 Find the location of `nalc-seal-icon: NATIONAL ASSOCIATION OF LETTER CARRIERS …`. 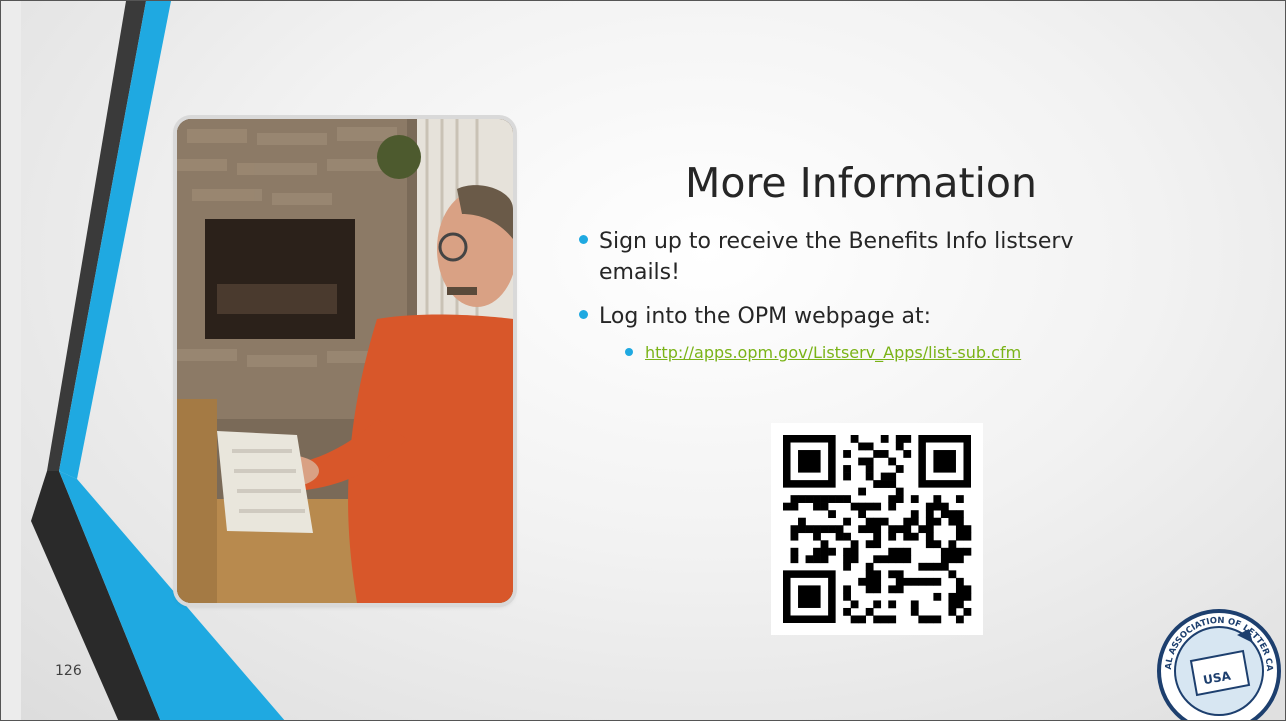

nalc-seal-icon: NATIONAL ASSOCIATION OF LETTER CARRIERS … is located at coordinates (1216, 661).